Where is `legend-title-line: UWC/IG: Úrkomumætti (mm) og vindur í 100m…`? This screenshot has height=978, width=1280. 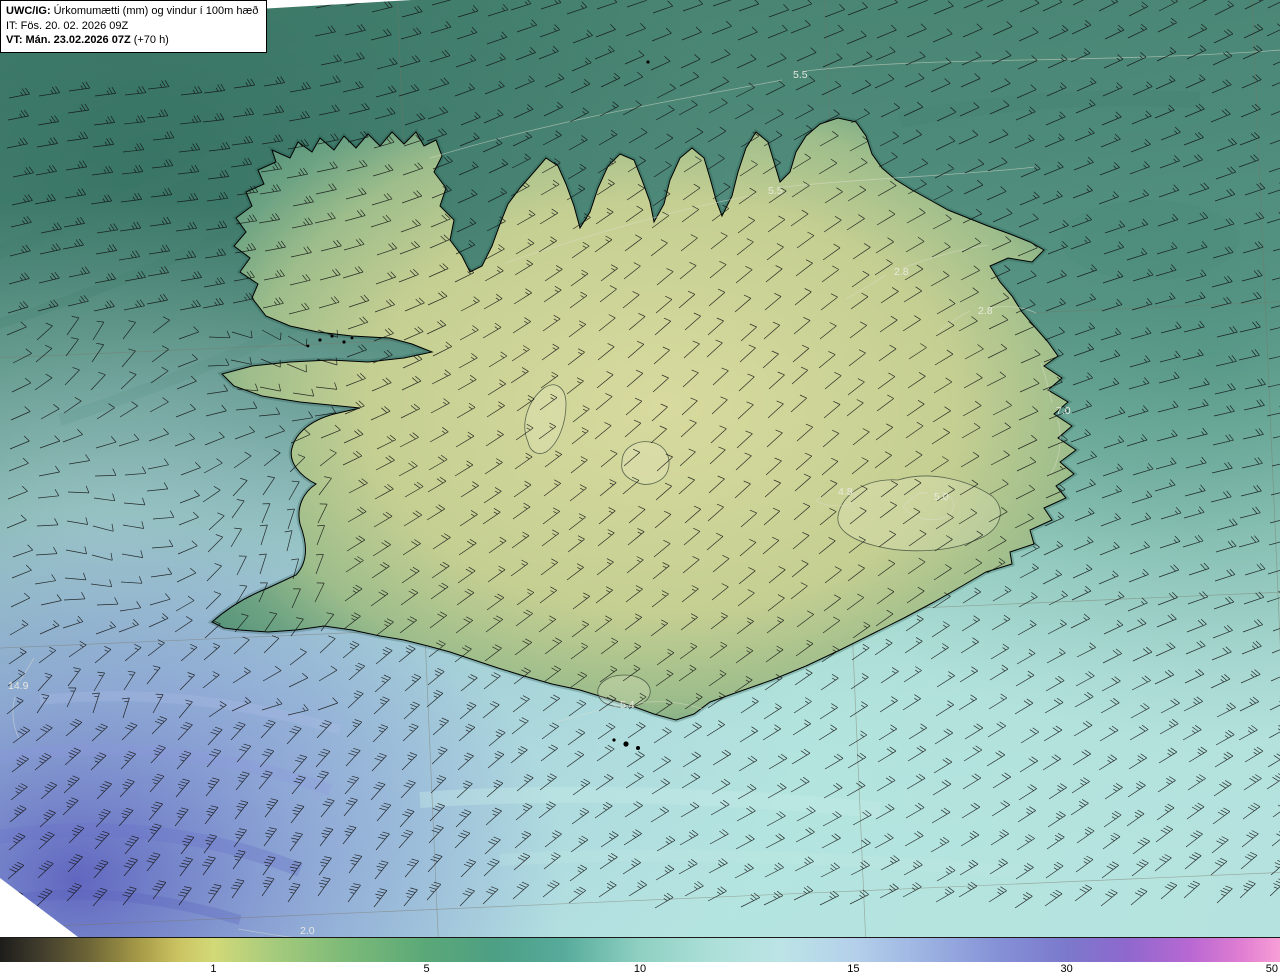 legend-title-line: UWC/IG: Úrkomumætti (mm) og vindur í 100m… is located at coordinates (132, 11).